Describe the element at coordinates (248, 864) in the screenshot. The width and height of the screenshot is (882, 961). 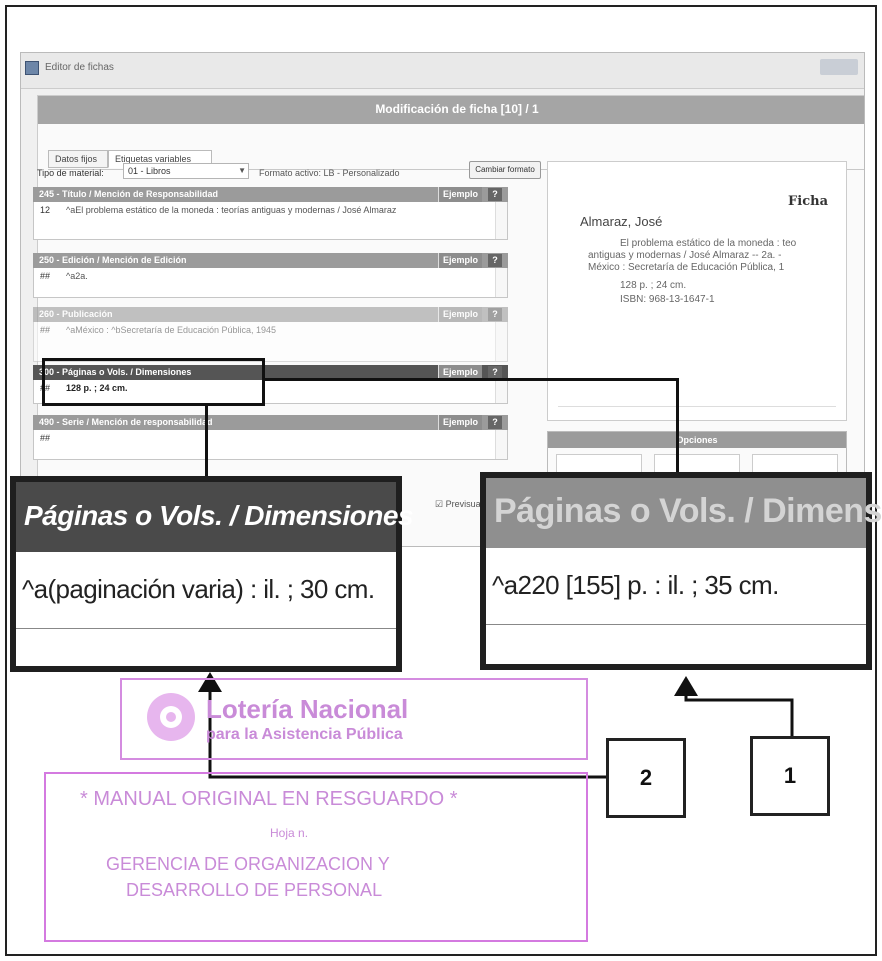
I see `stamp-gerencia-line1: GERENCIA DE ORGANIZACION Y` at that location.